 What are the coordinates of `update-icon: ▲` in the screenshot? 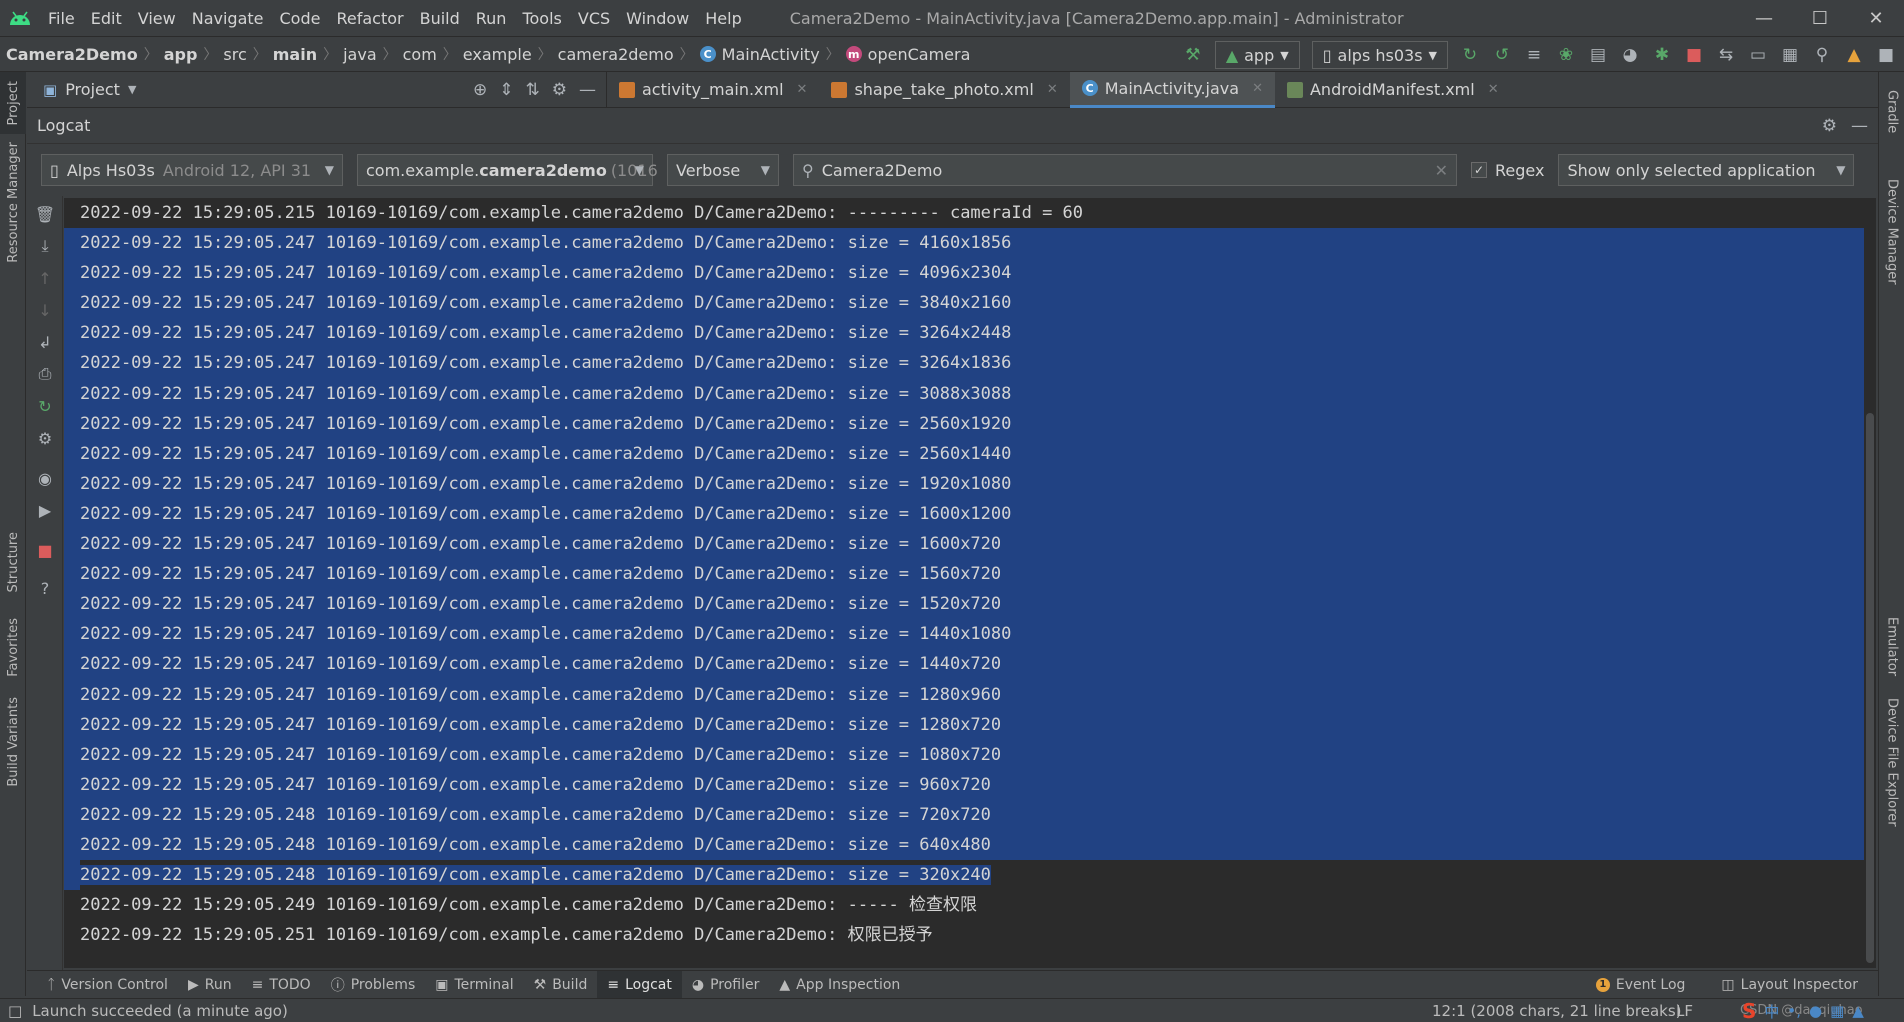 It's located at (1854, 55).